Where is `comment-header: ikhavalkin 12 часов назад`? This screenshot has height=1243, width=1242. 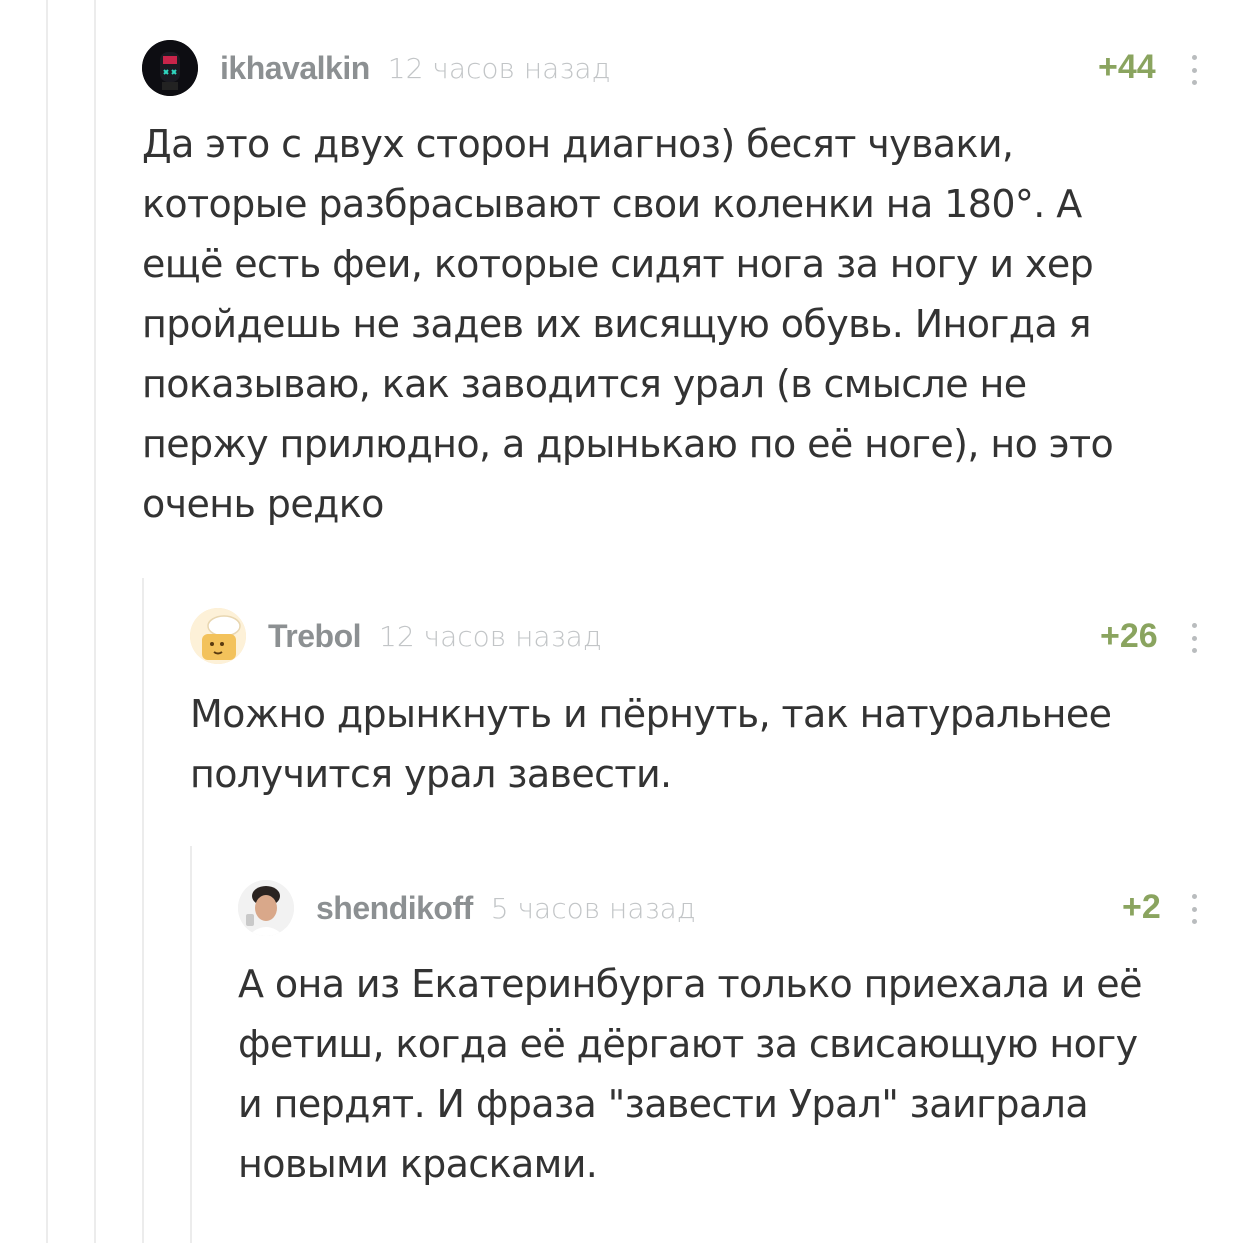 comment-header: ikhavalkin 12 часов назад is located at coordinates (376, 68).